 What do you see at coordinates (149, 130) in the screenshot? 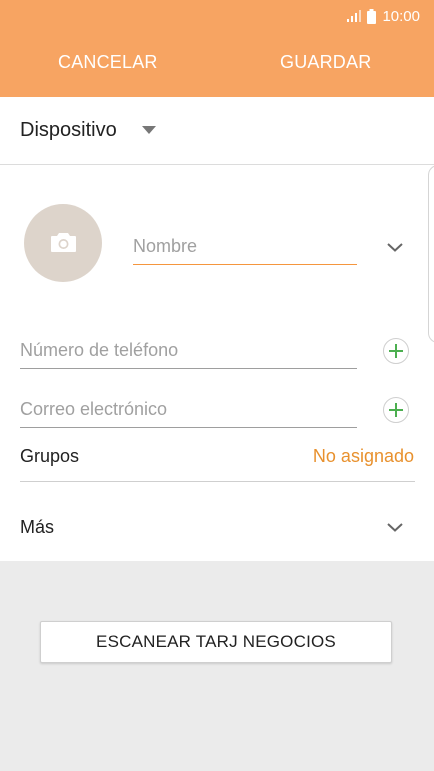
I see `dropdown-caret-icon` at bounding box center [149, 130].